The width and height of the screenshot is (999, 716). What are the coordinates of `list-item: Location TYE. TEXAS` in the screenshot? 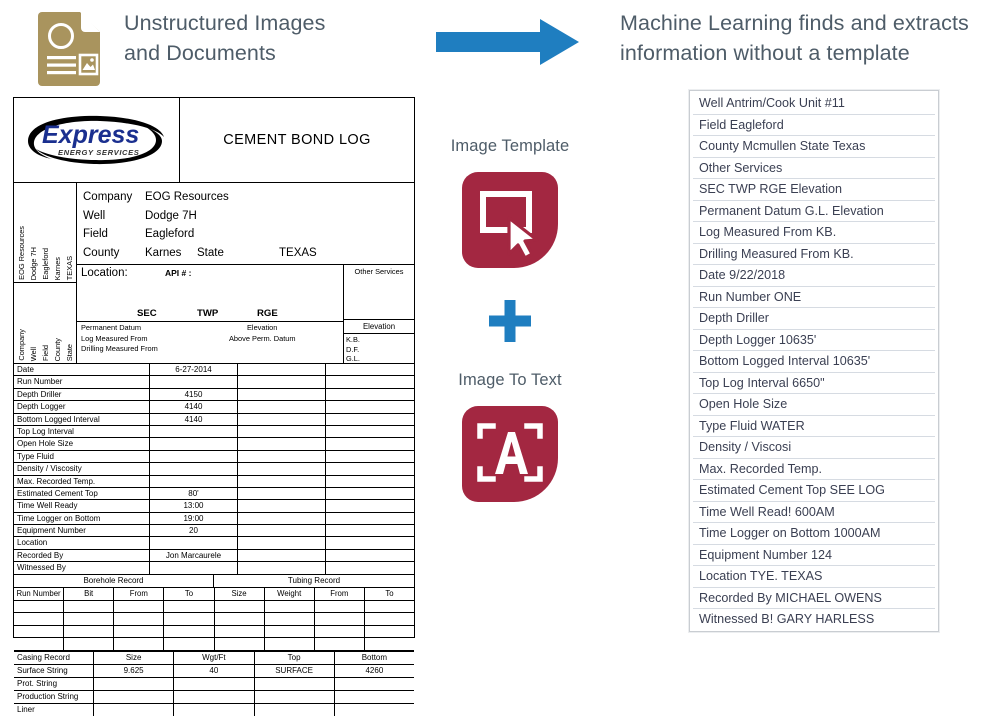 It's located at (814, 577).